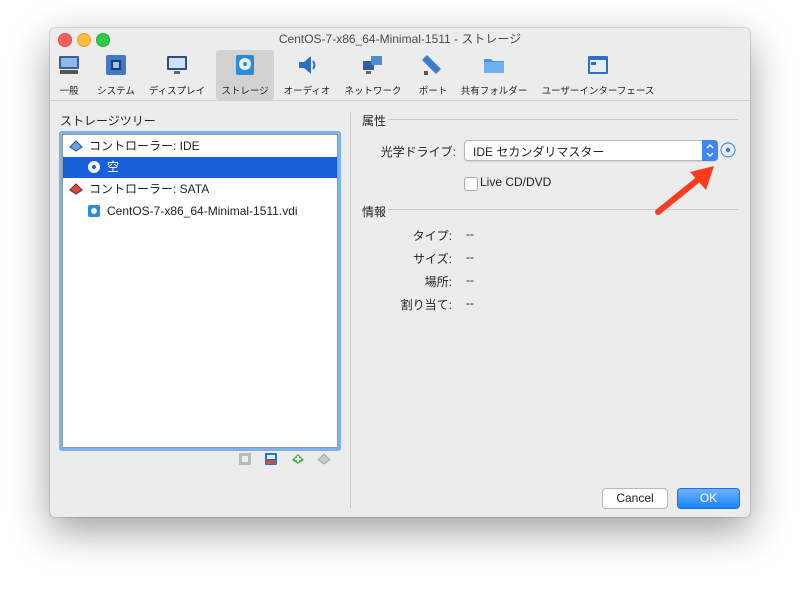  Describe the element at coordinates (374, 212) in the screenshot. I see `info-title: 情報` at that location.